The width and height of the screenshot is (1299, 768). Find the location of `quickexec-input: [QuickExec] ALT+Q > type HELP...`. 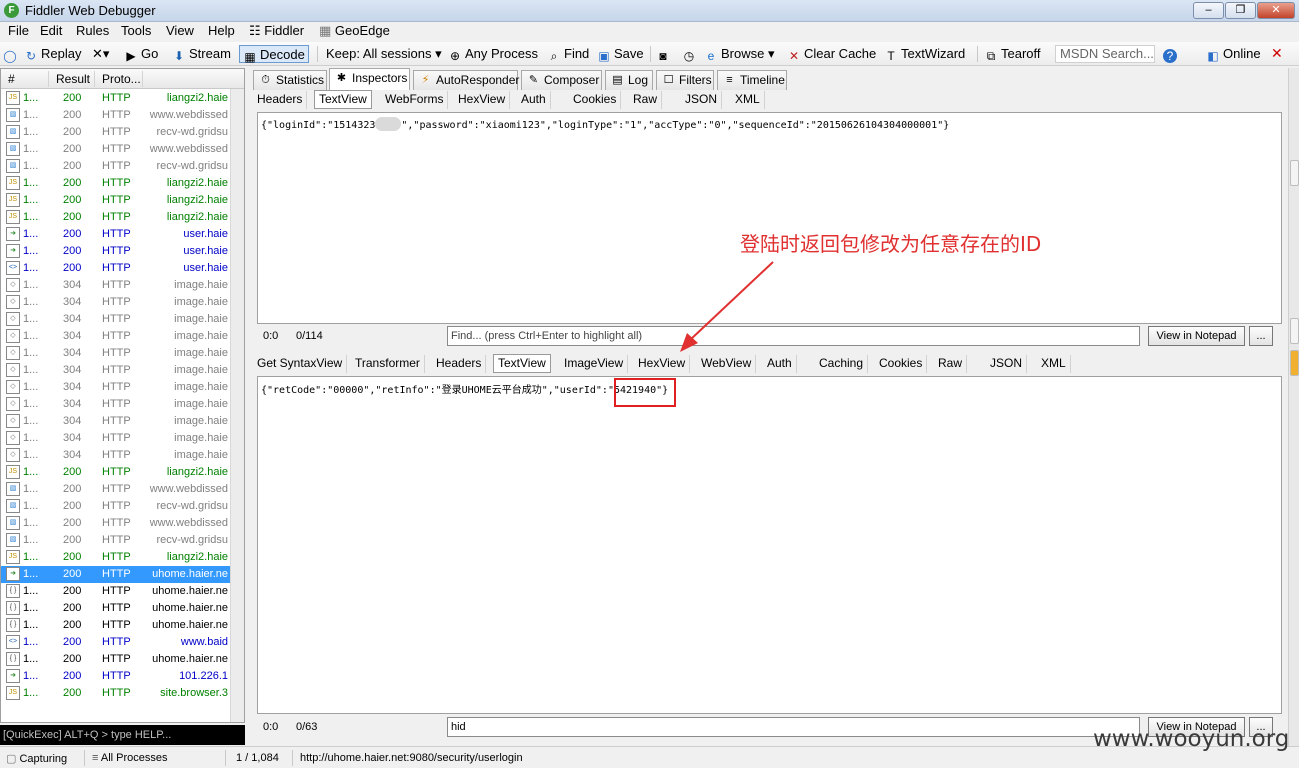

quickexec-input: [QuickExec] ALT+Q > type HELP... is located at coordinates (122, 735).